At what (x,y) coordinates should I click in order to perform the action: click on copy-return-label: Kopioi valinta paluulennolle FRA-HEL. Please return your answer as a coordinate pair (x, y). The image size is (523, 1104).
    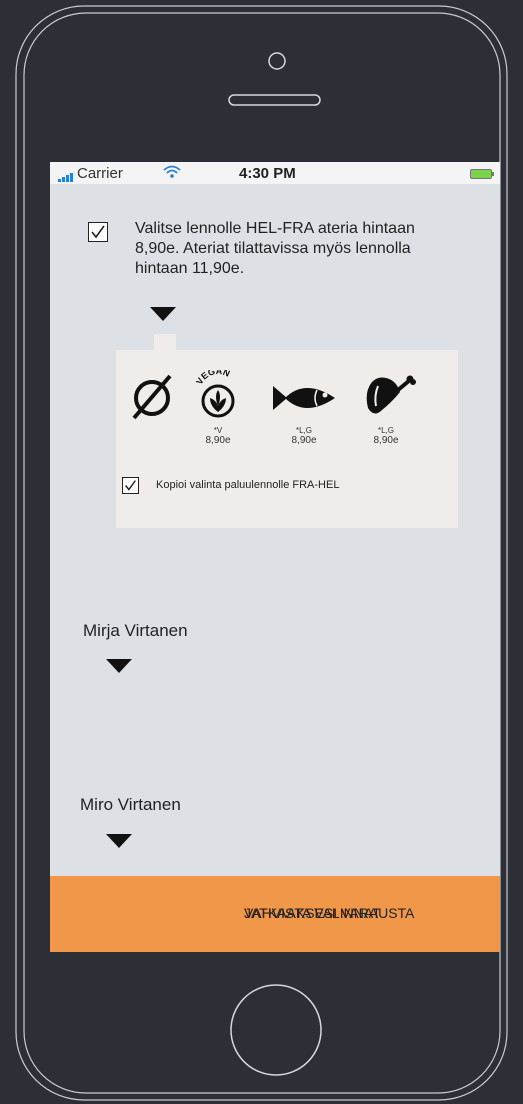
    Looking at the image, I should click on (248, 485).